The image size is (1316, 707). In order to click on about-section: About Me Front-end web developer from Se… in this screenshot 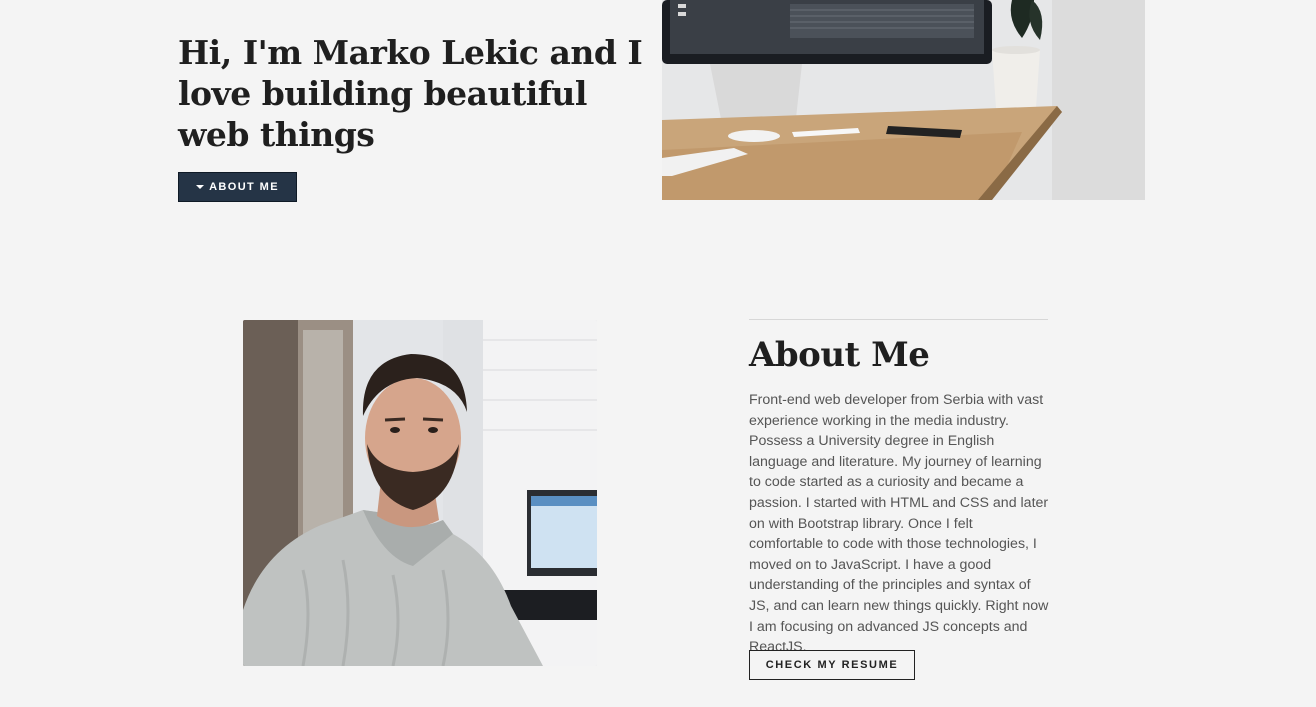, I will do `click(899, 488)`.